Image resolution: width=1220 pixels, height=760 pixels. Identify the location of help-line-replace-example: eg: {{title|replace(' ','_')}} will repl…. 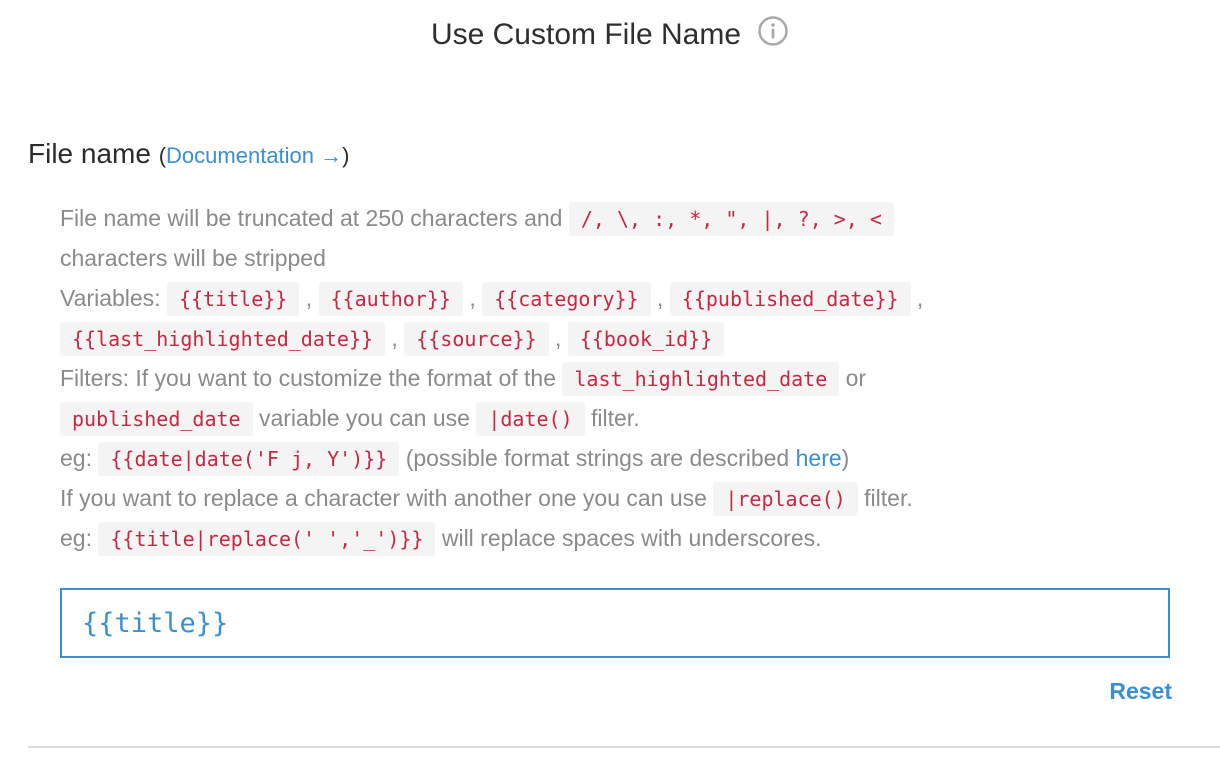
(615, 538).